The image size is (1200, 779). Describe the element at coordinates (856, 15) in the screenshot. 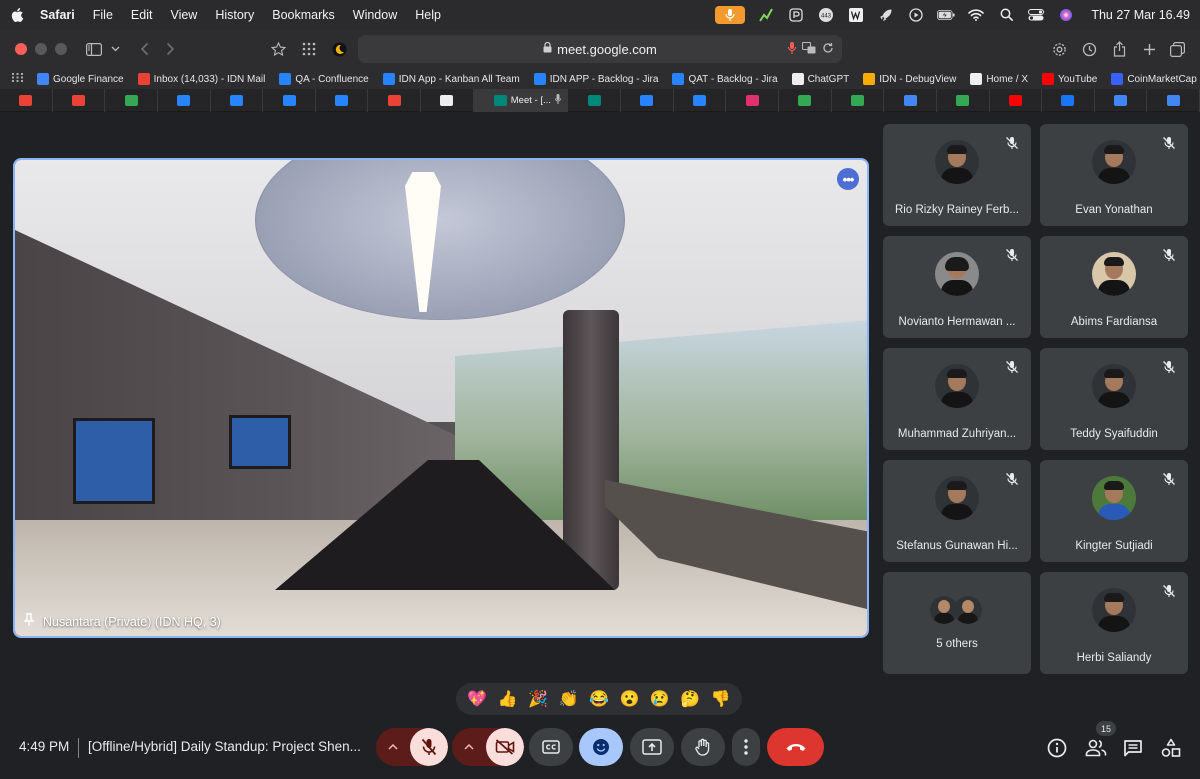

I see `word-icon` at that location.